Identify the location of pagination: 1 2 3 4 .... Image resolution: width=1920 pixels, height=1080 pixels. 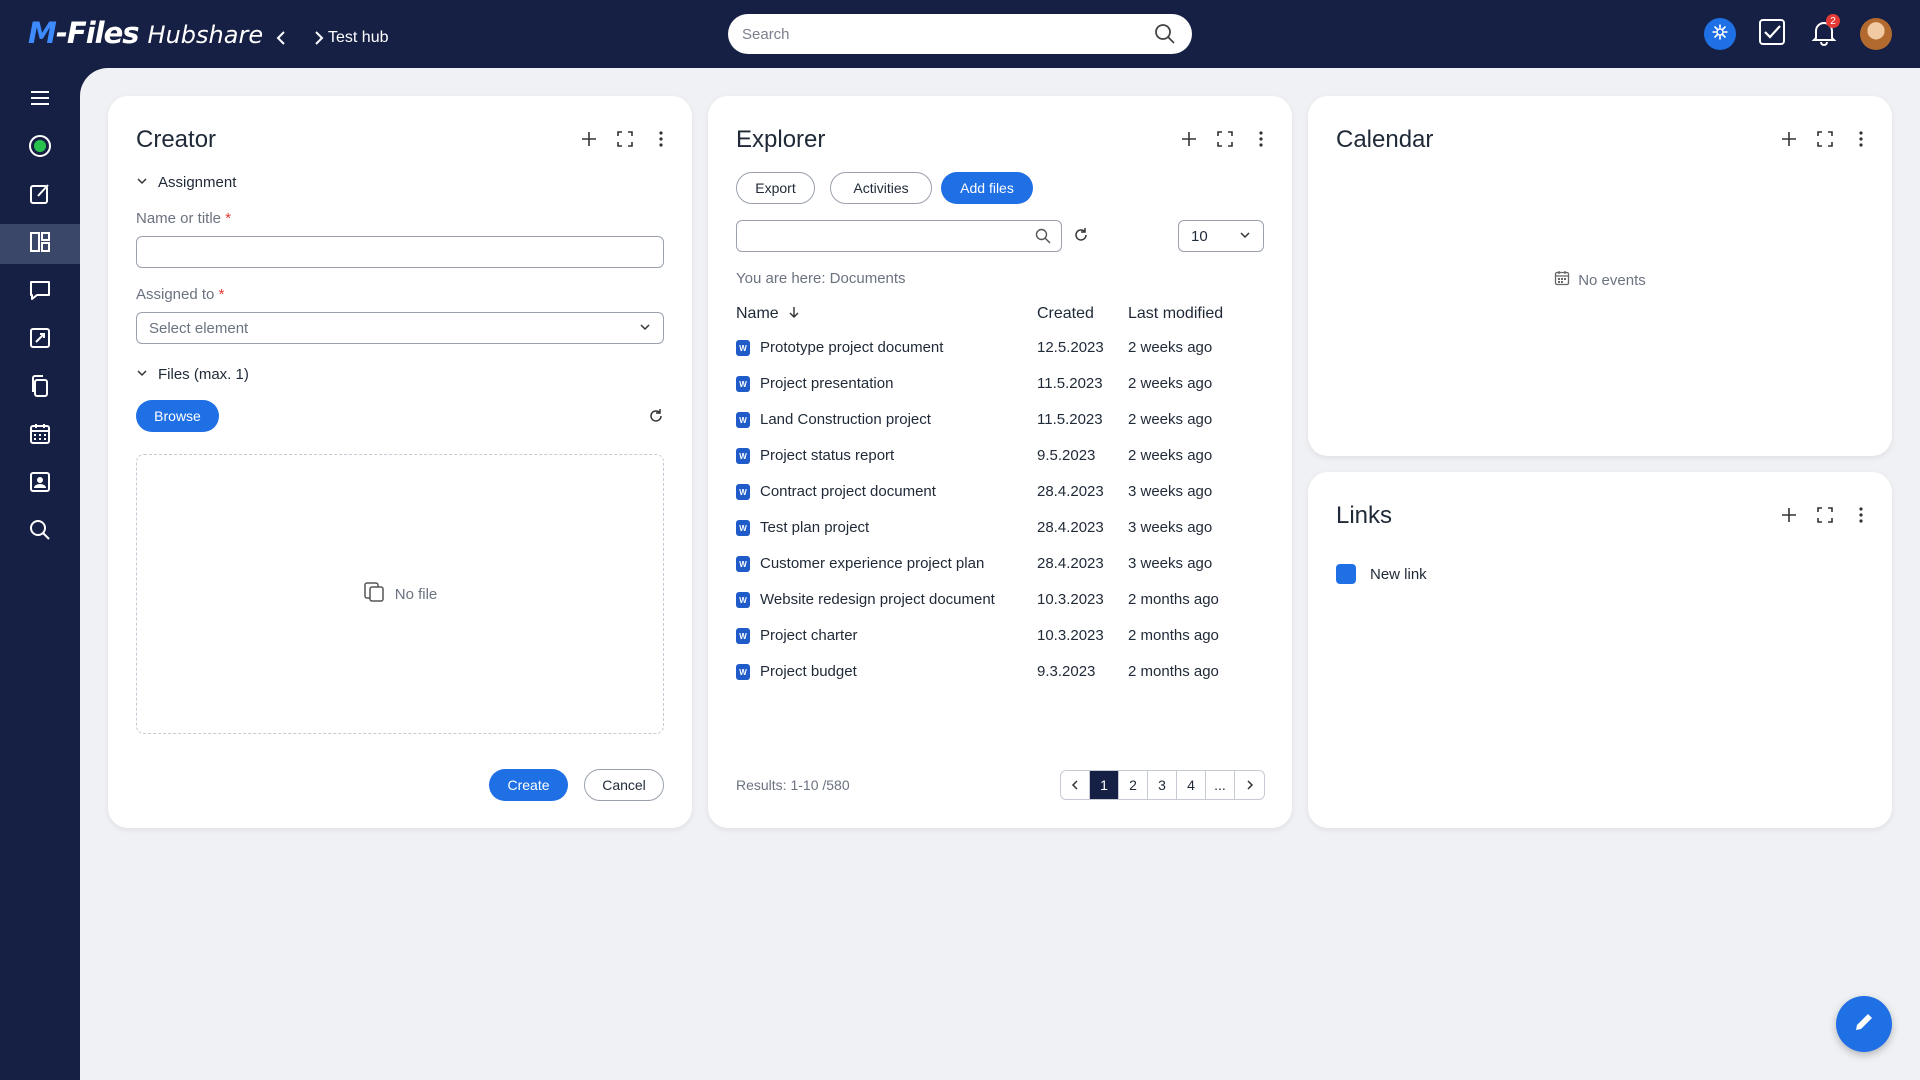
(1162, 785).